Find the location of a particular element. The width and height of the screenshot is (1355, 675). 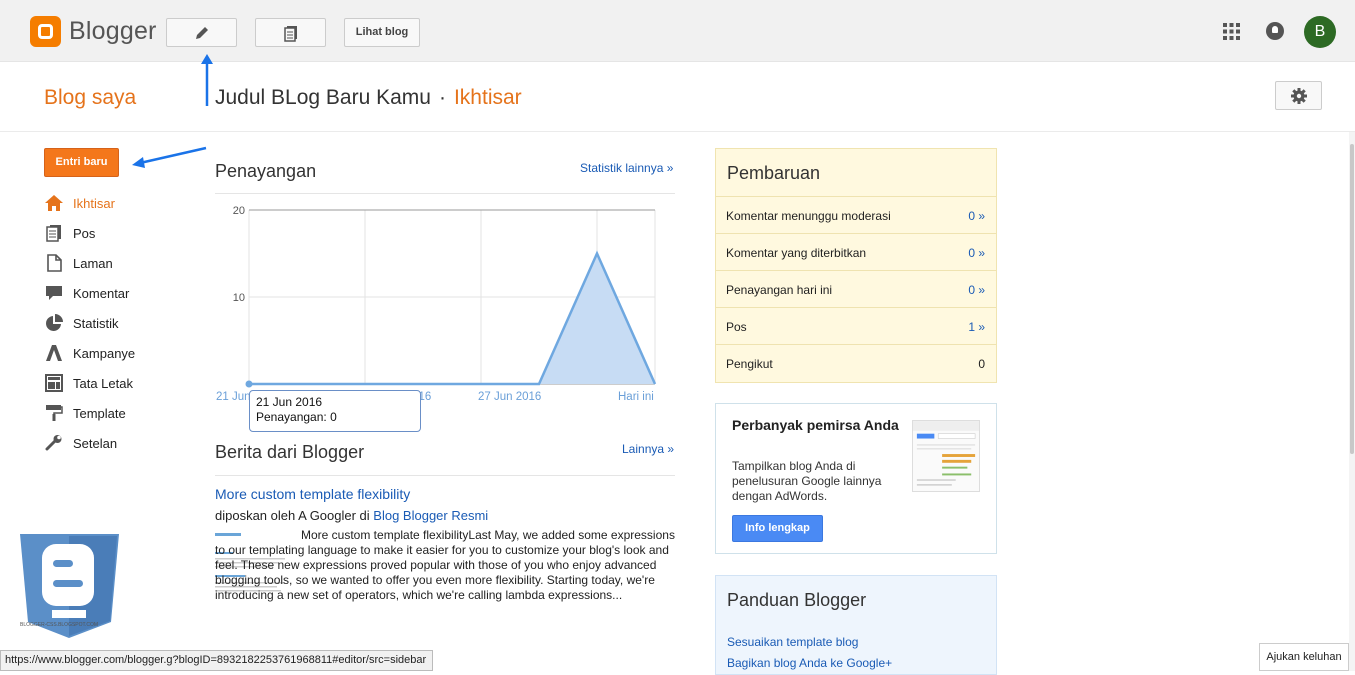

sidebar-item-label: Laman is located at coordinates (93, 263).